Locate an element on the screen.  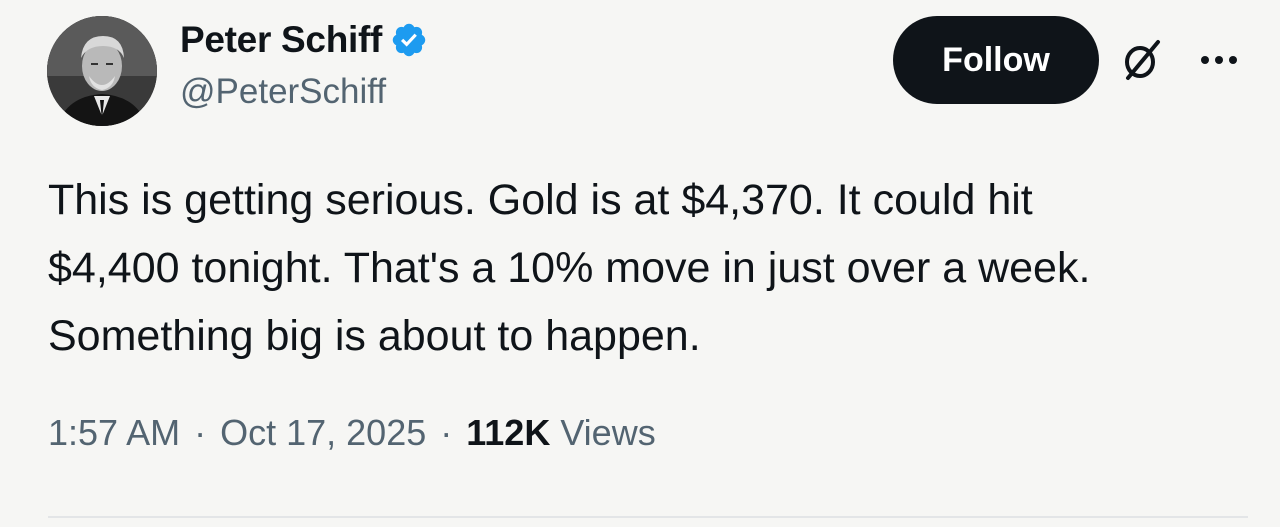
verified-badge-icon is located at coordinates (409, 40).